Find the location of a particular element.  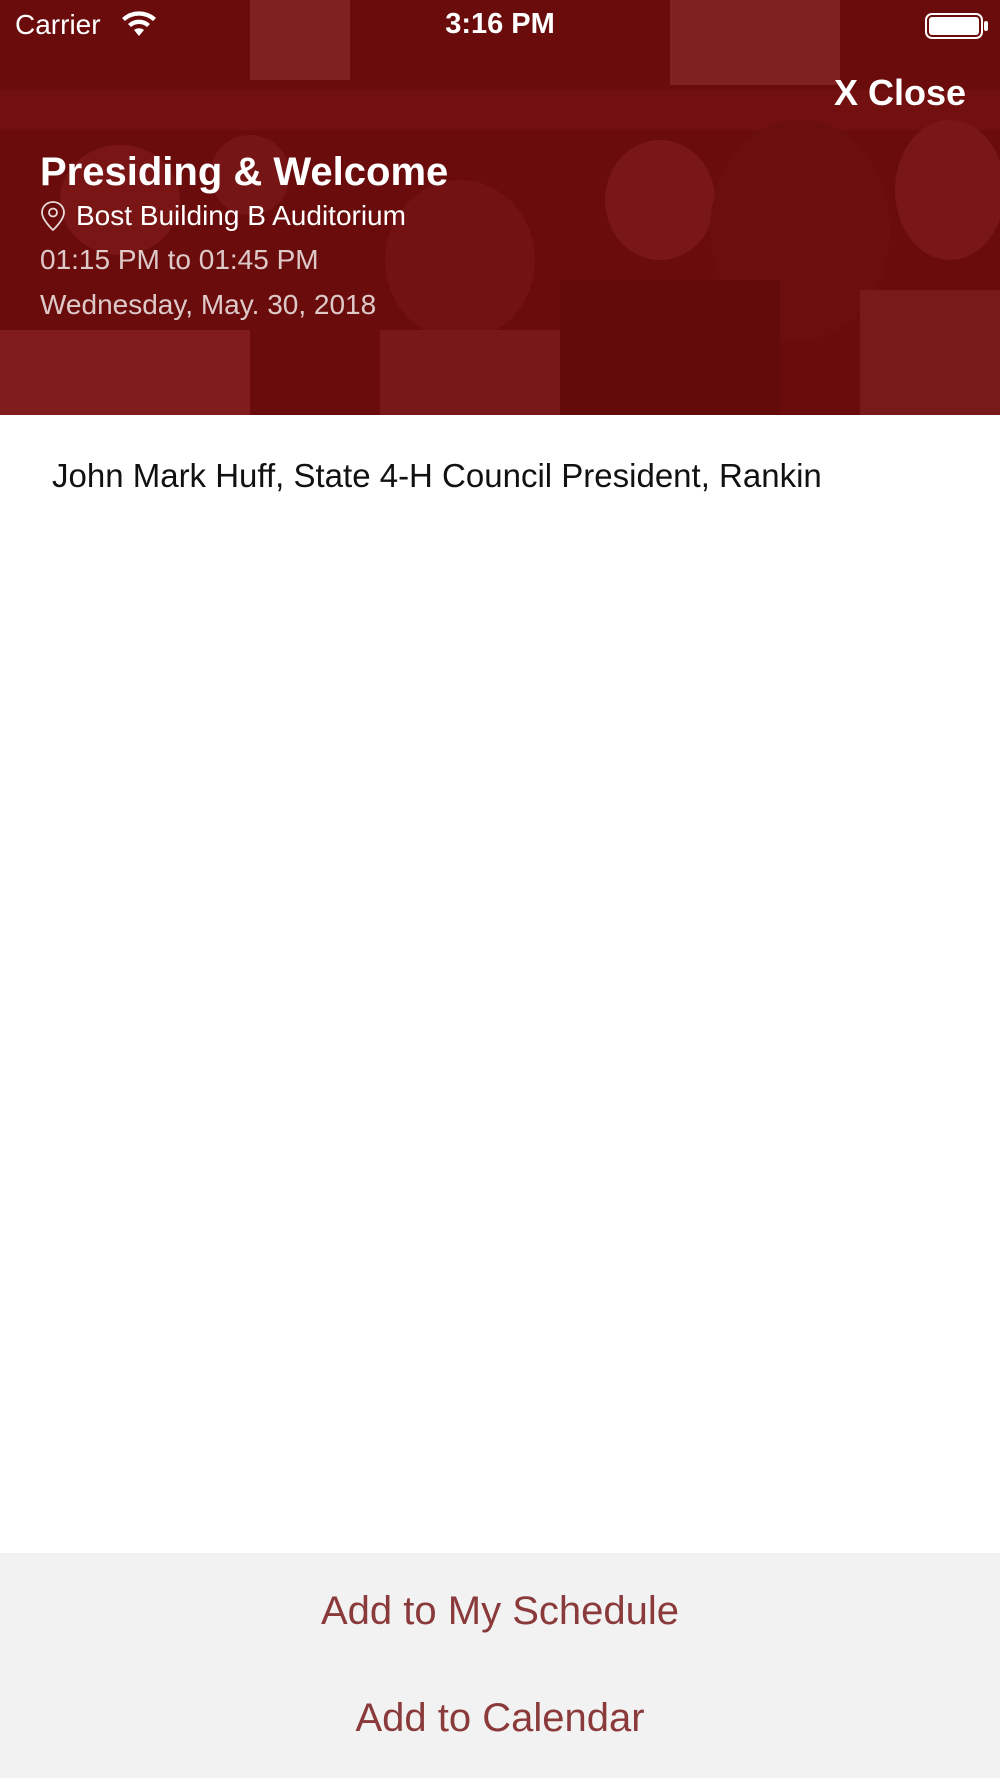

status-bar: Carrier 3:16 PM is located at coordinates (500, 25).